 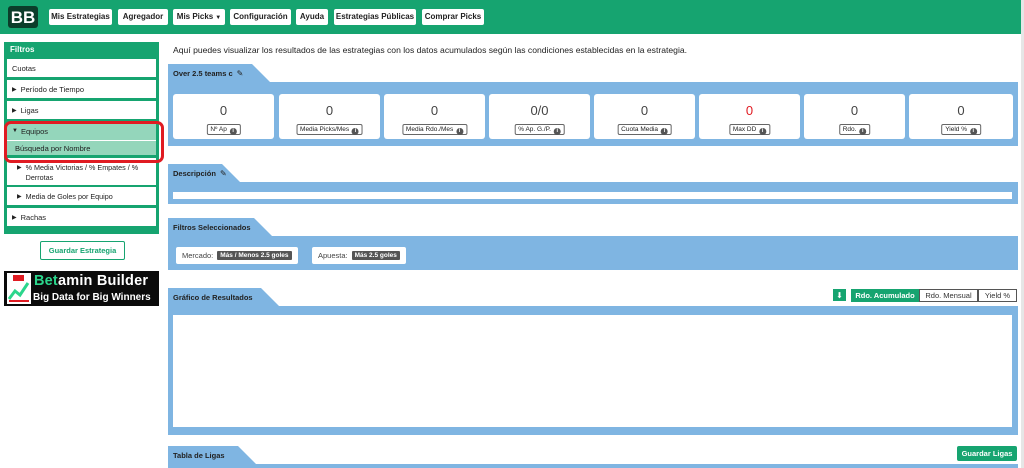 What do you see at coordinates (91, 281) in the screenshot?
I see `banner-title: Betamin Builder` at bounding box center [91, 281].